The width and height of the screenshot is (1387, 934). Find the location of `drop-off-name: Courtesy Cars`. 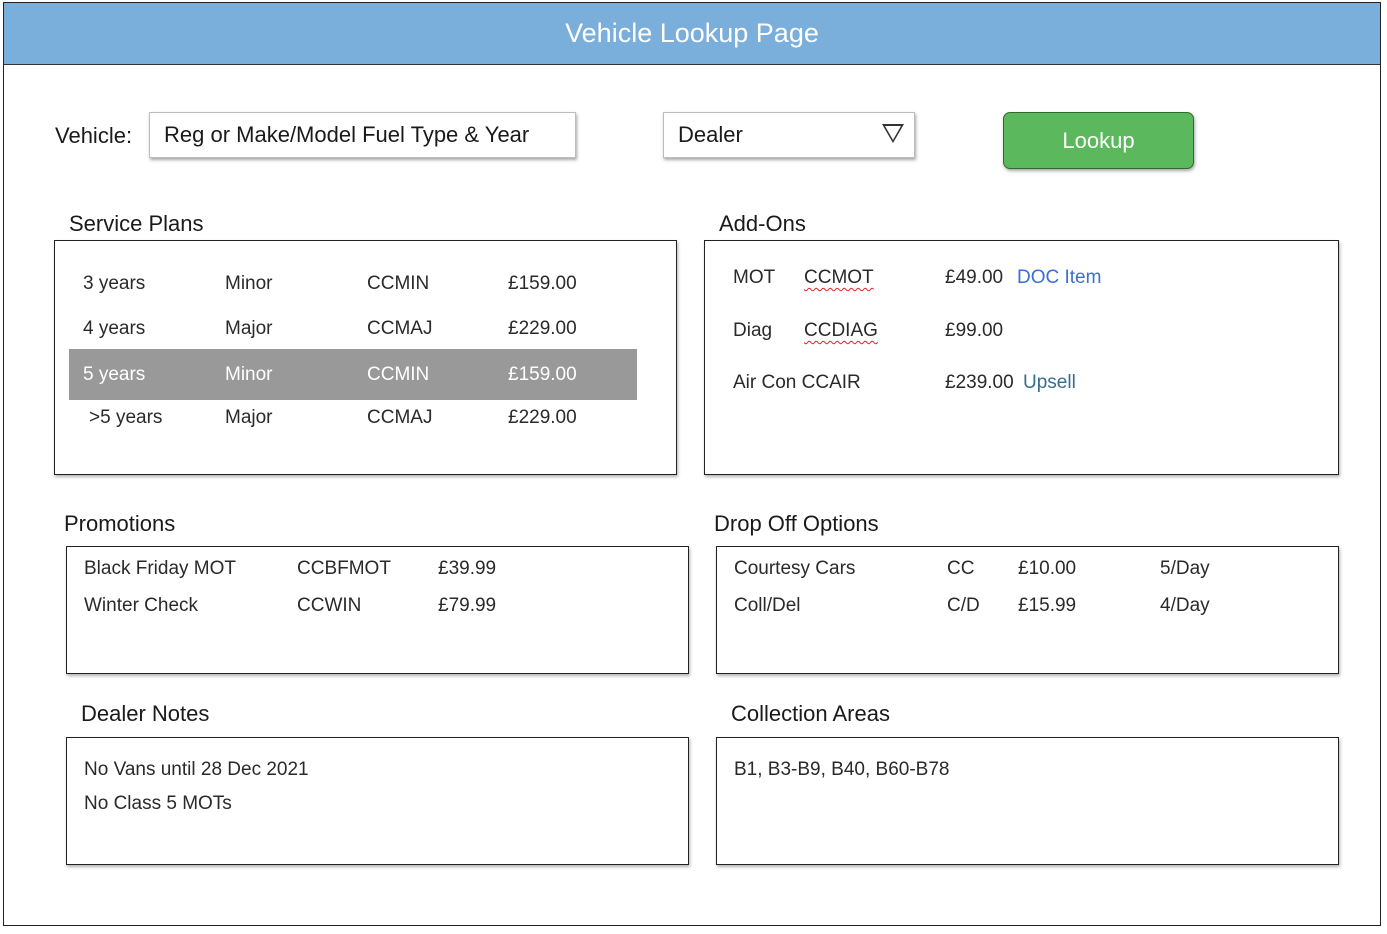

drop-off-name: Courtesy Cars is located at coordinates (795, 568).